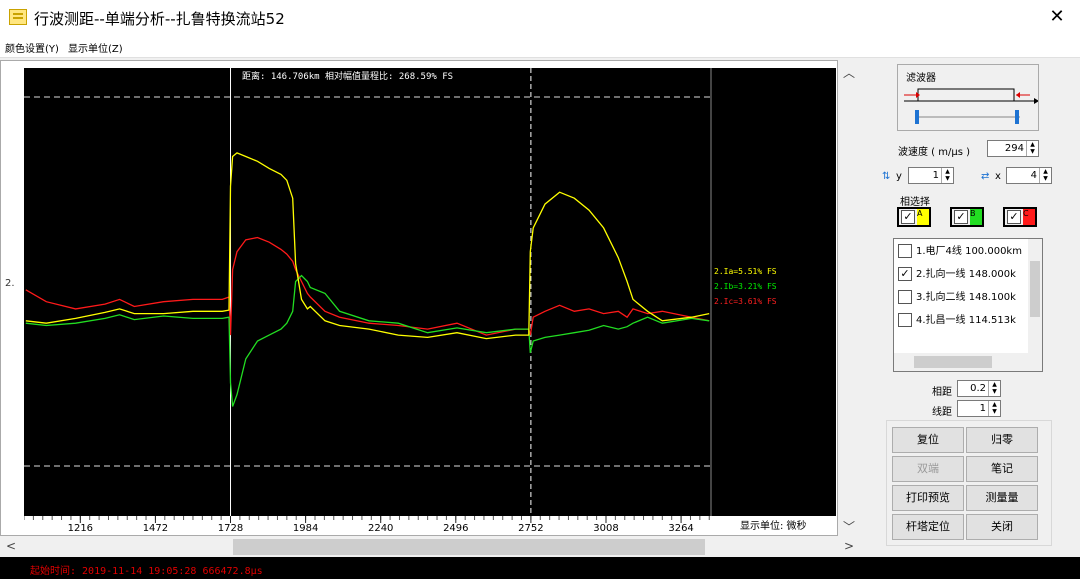 The width and height of the screenshot is (1080, 579). I want to click on double-end-button: 双端, so click(928, 469).